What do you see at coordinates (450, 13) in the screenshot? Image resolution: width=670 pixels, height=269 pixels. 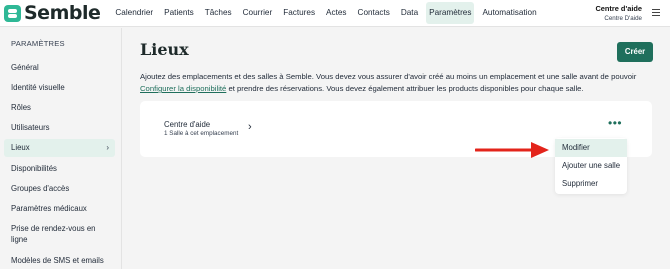 I see `nav-item-parametres: Paramètres` at bounding box center [450, 13].